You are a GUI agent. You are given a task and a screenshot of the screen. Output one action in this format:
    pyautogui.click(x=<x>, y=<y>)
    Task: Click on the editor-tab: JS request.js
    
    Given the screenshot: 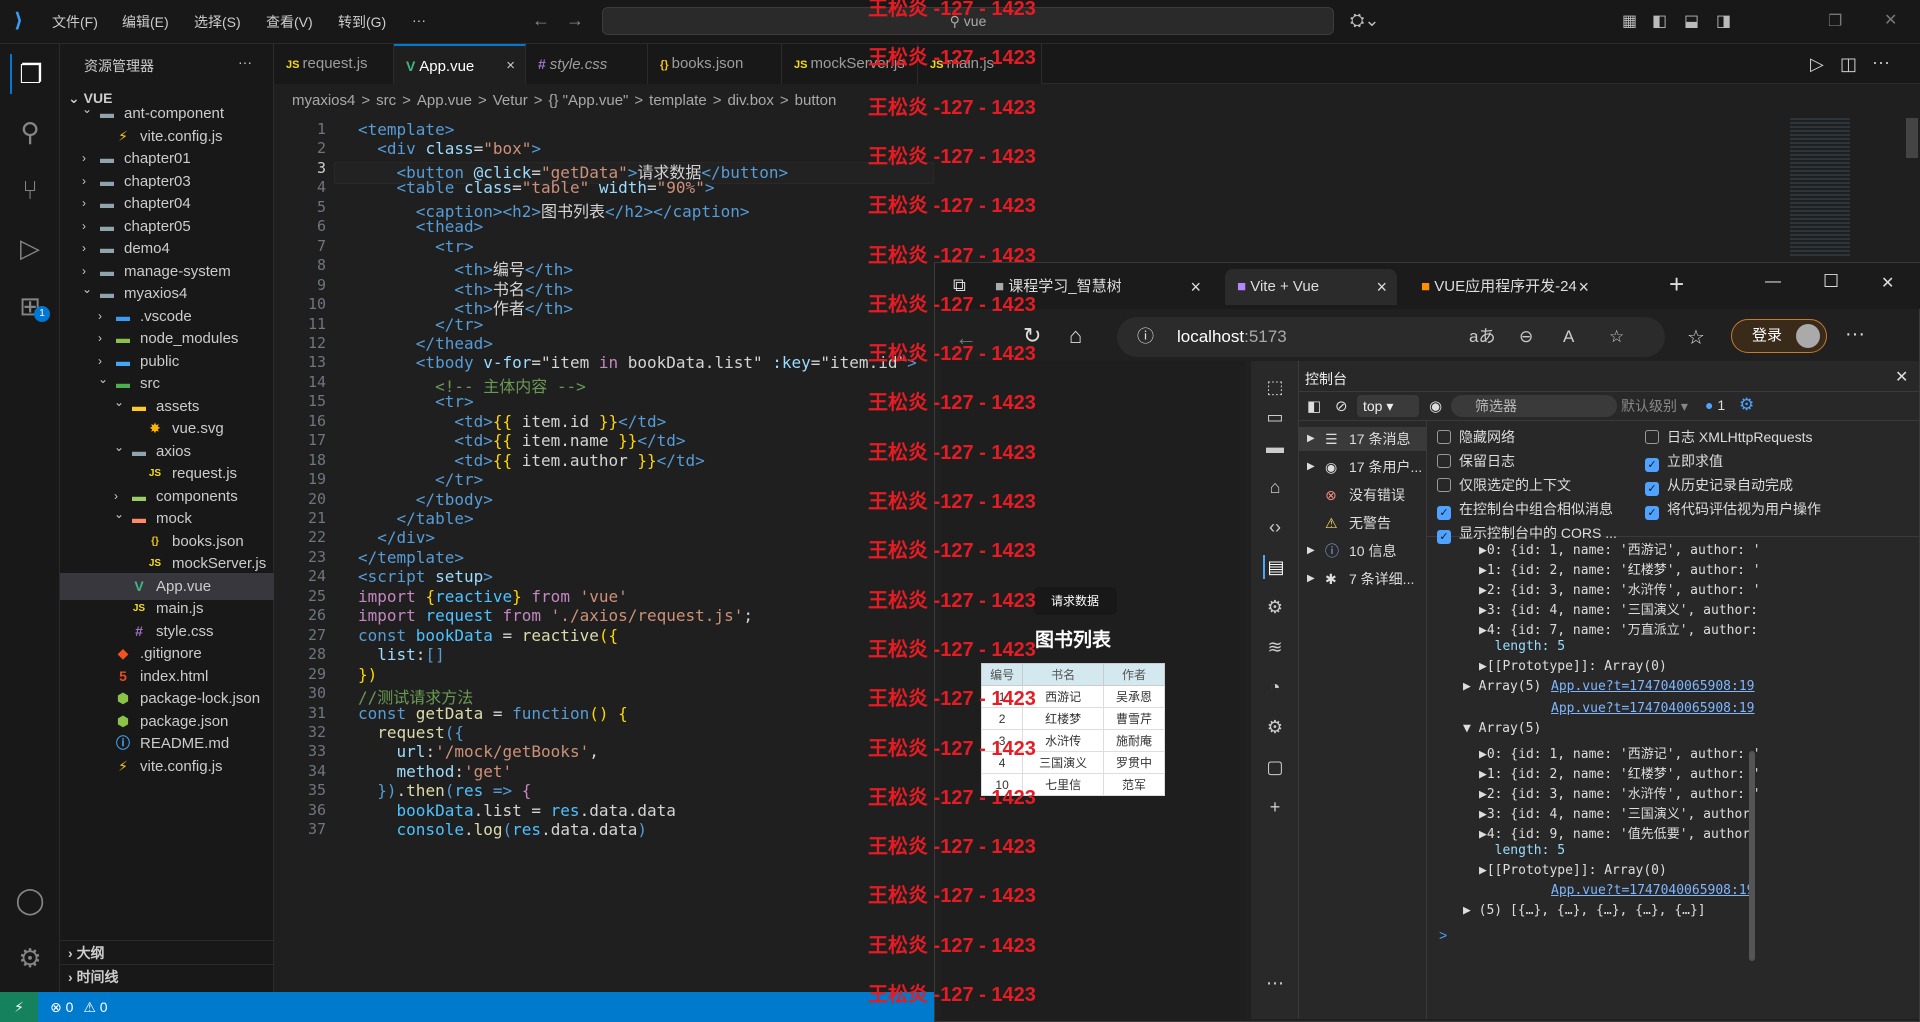 What is the action you would take?
    pyautogui.click(x=334, y=64)
    